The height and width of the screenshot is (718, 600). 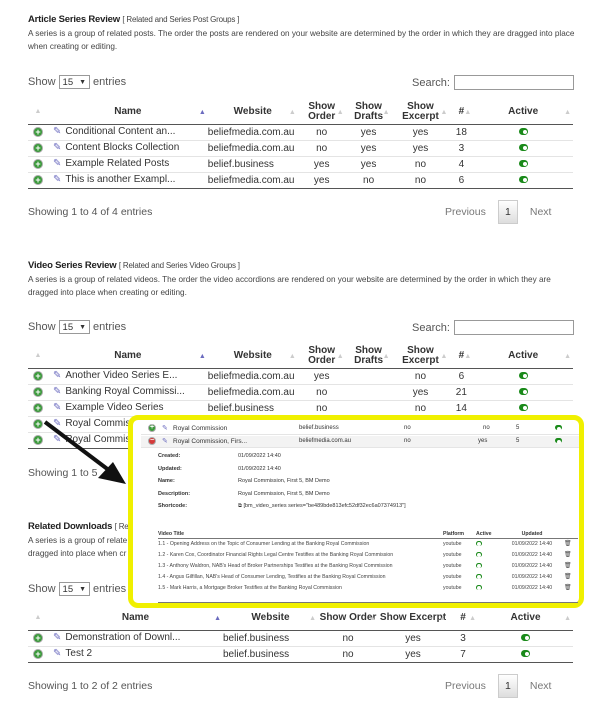 What do you see at coordinates (84, 452) in the screenshot?
I see `pointer-arrow-icon` at bounding box center [84, 452].